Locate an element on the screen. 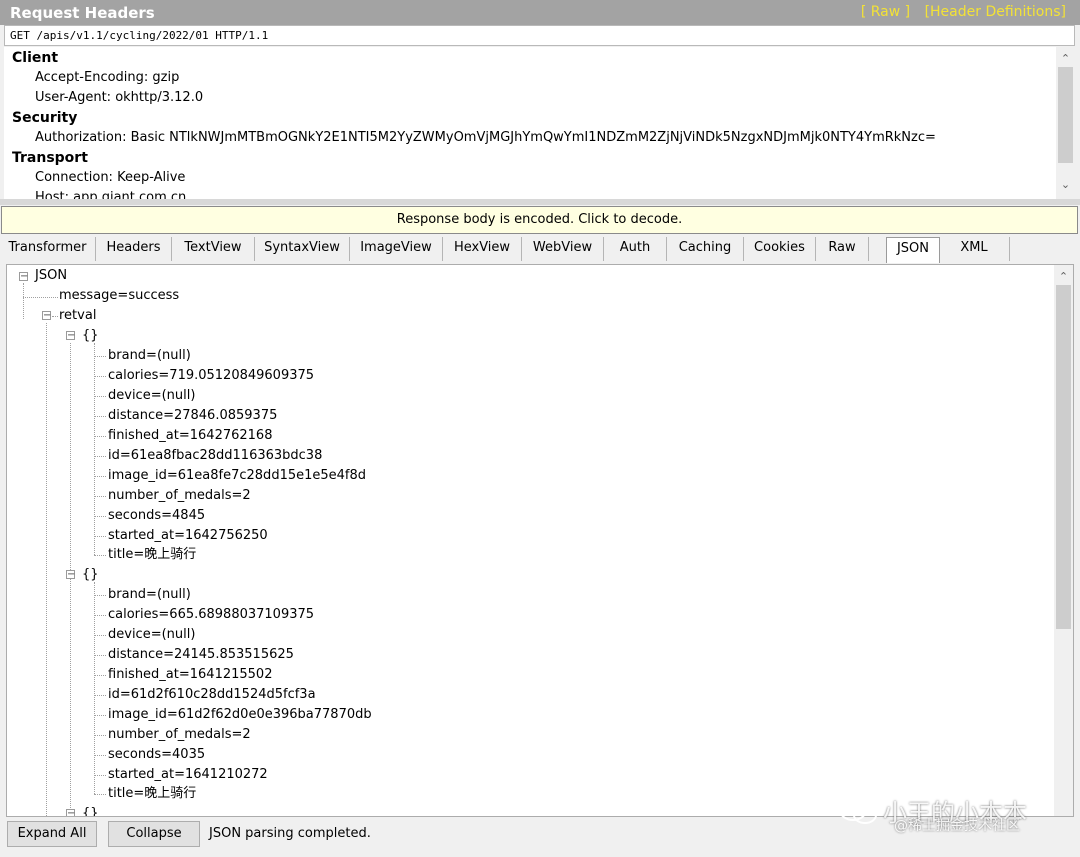 Image resolution: width=1080 pixels, height=857 pixels. json-leaf-node: started_at=1641210272 is located at coordinates (188, 775).